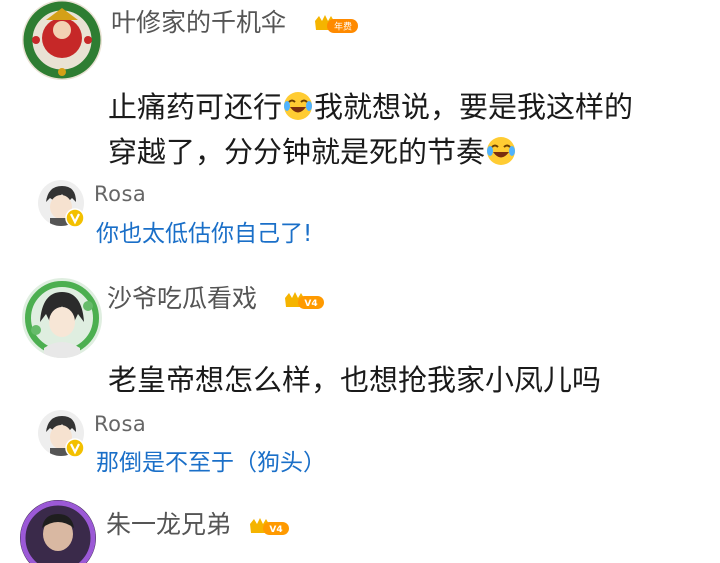 The width and height of the screenshot is (720, 563). Describe the element at coordinates (195, 107) in the screenshot. I see `comment-text-part: 止痛药可还行` at that location.